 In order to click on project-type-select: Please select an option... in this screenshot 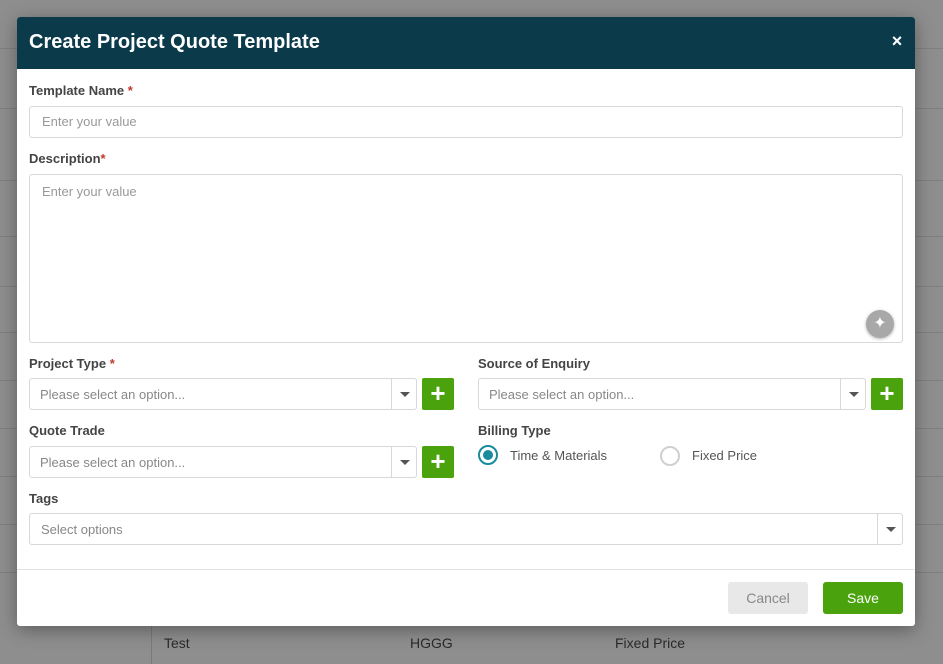, I will do `click(223, 394)`.